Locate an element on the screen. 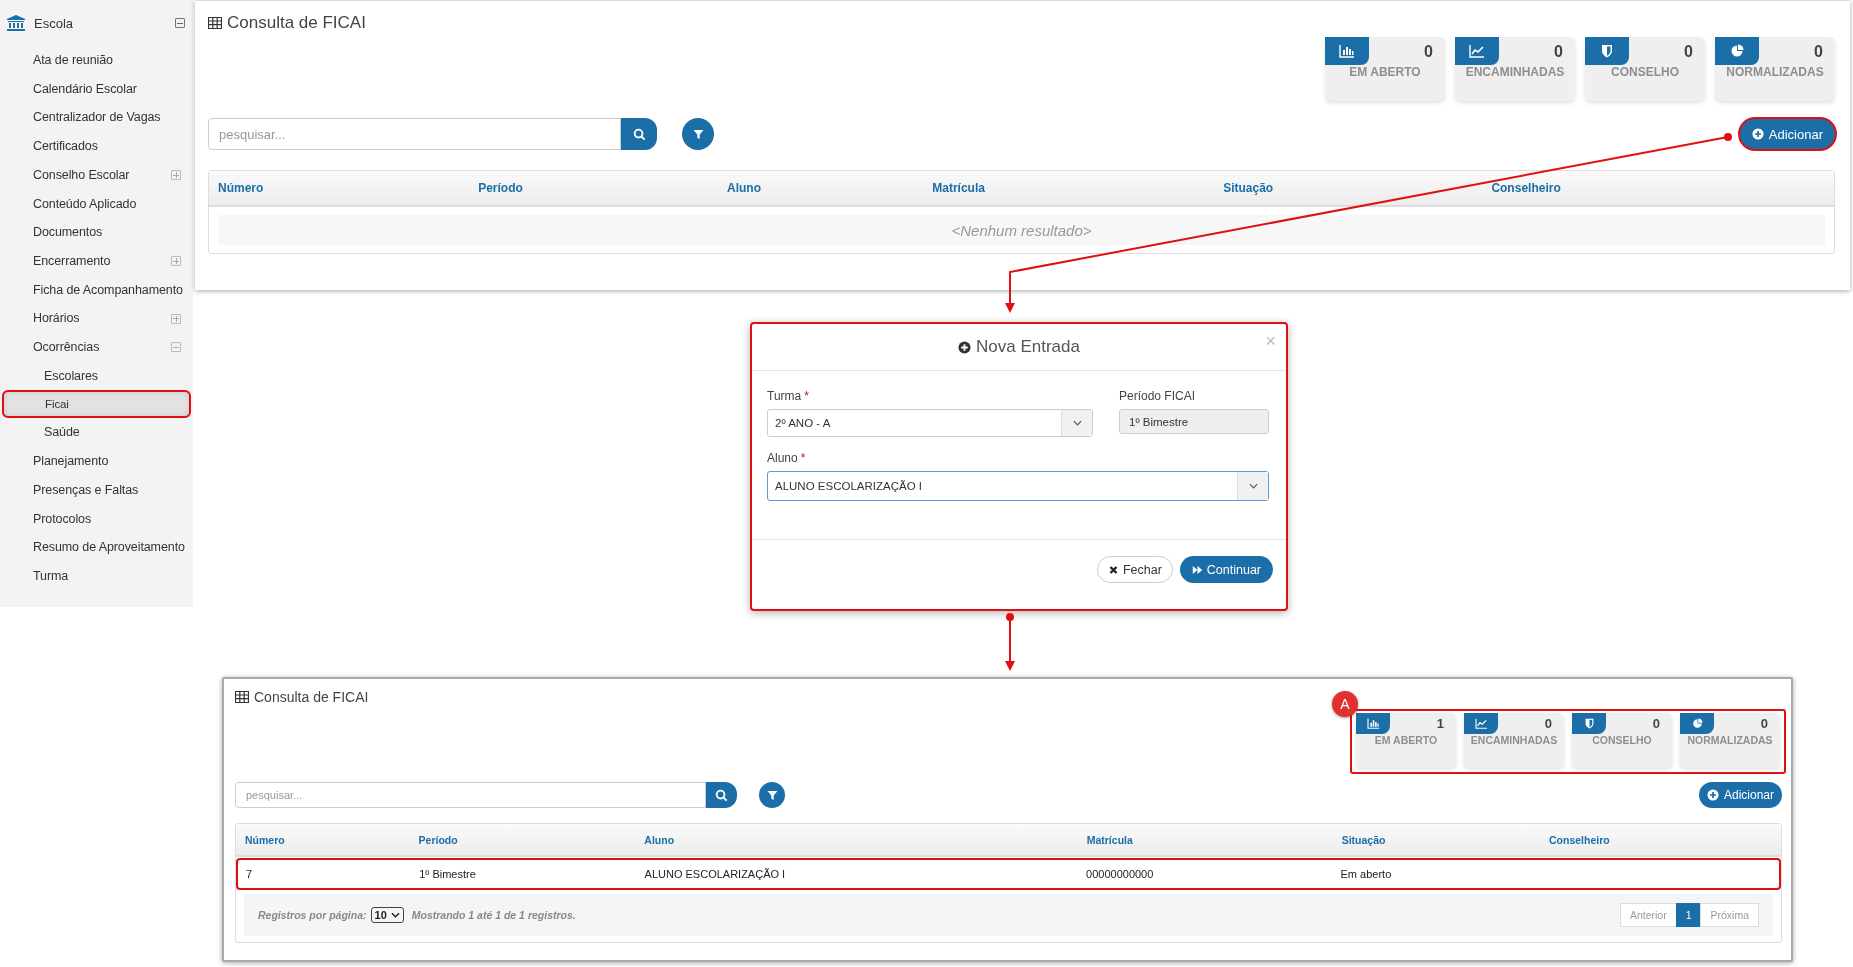 The width and height of the screenshot is (1853, 967). sidebar-item: Resumo de Aproveitamento is located at coordinates (96, 547).